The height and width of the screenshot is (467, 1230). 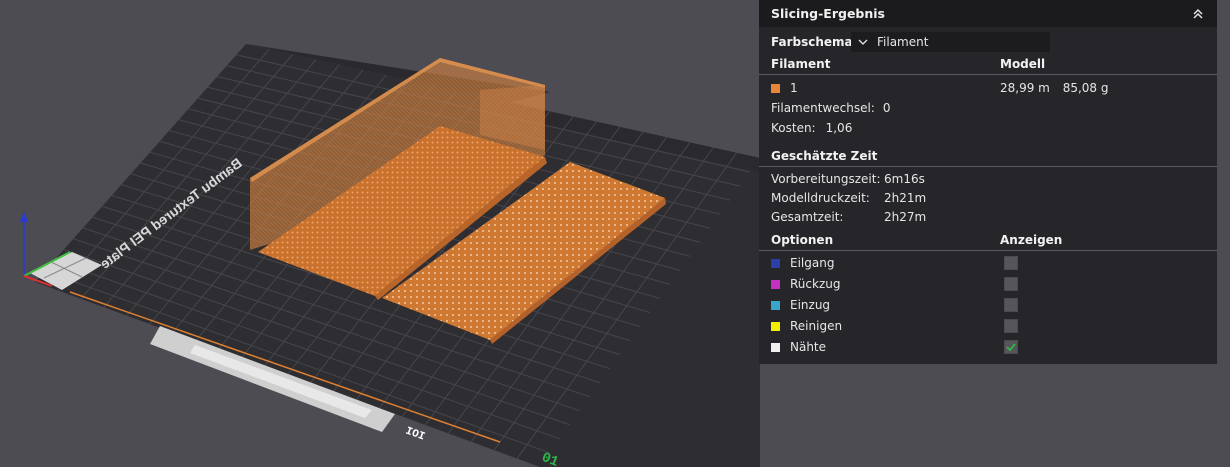 I want to click on cost-value: 1,06, so click(x=839, y=128).